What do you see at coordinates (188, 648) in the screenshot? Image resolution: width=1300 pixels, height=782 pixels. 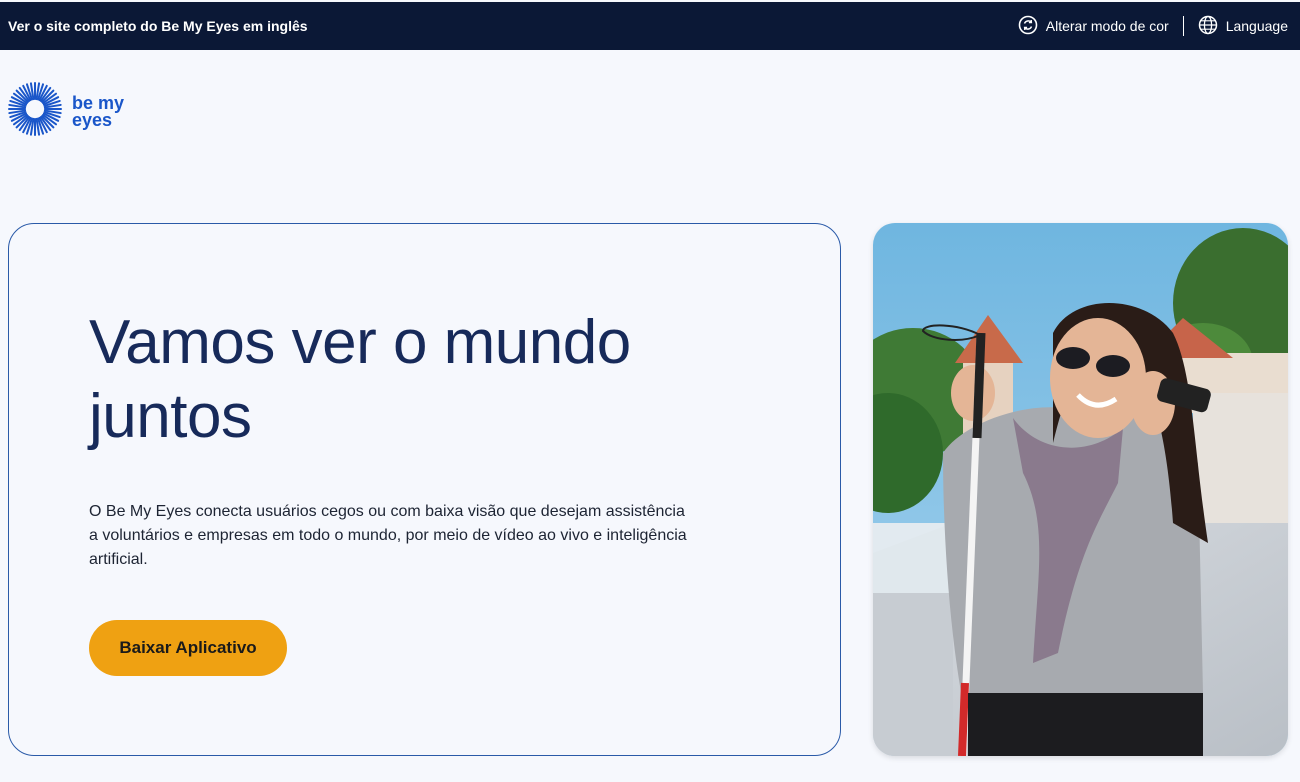 I see `download-app-button: Baixar Aplicativo` at bounding box center [188, 648].